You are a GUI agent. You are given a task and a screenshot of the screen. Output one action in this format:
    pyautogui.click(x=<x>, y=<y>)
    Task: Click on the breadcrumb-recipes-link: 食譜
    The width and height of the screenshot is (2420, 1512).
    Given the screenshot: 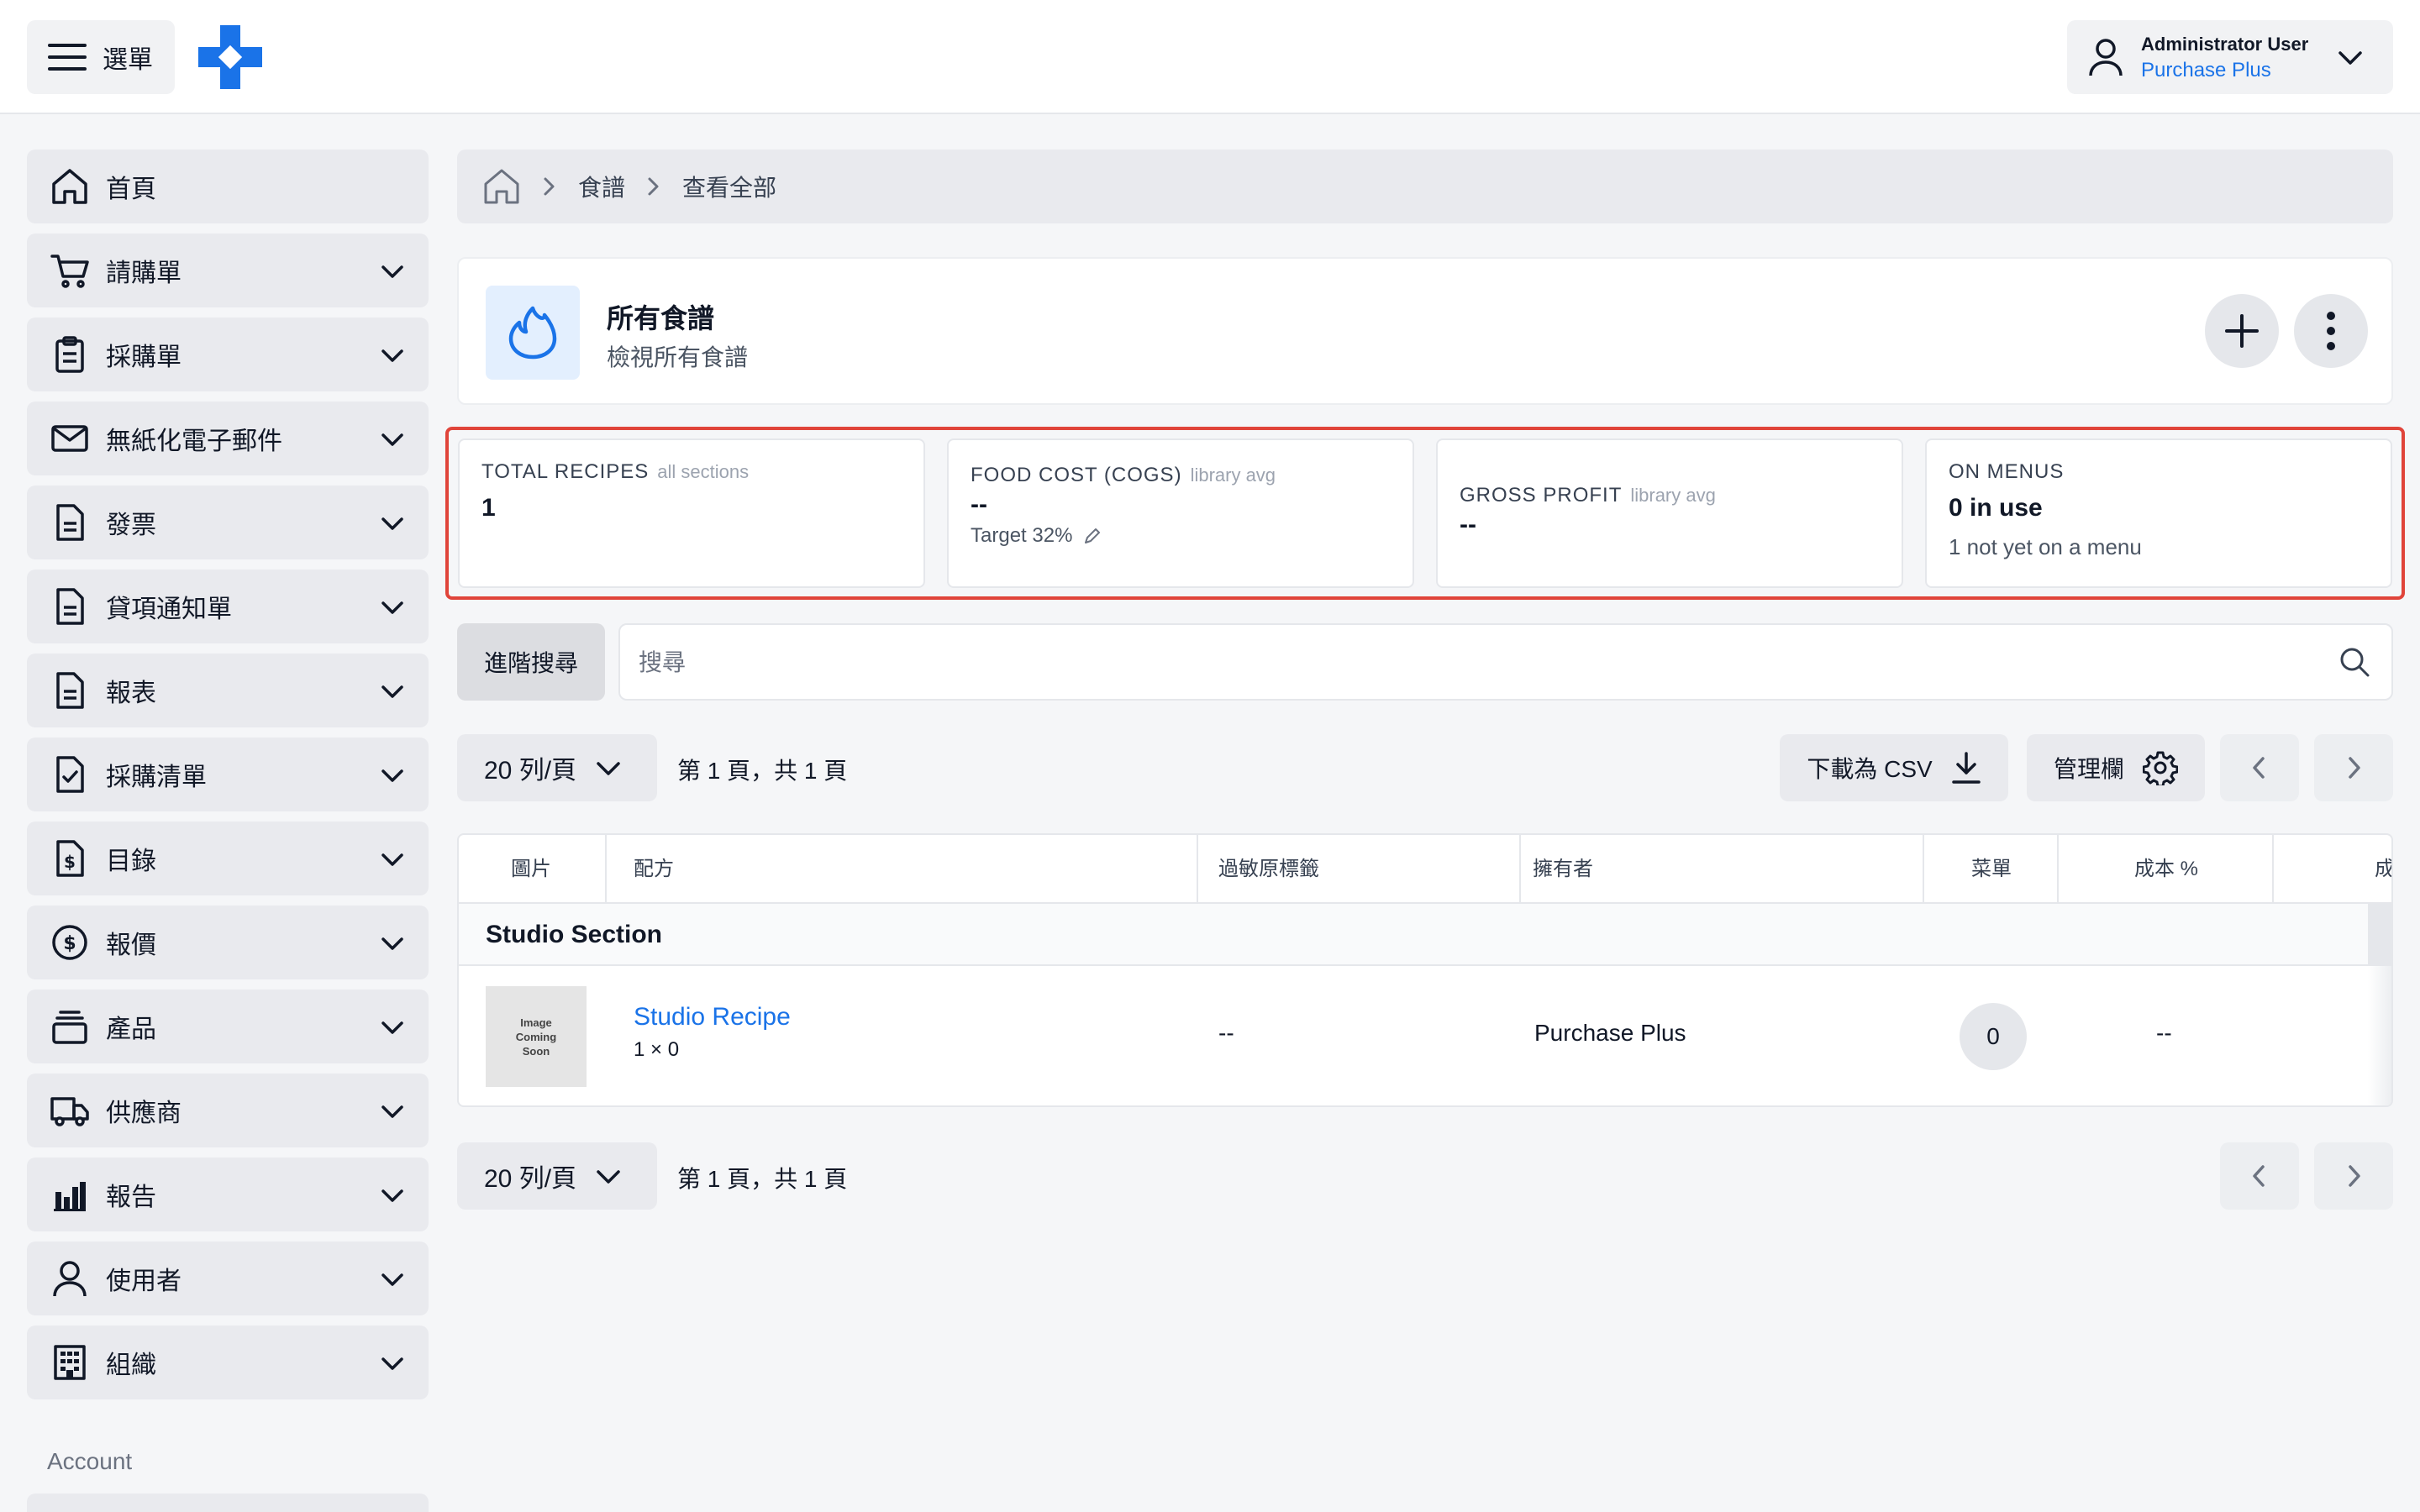 What is the action you would take?
    pyautogui.click(x=601, y=186)
    